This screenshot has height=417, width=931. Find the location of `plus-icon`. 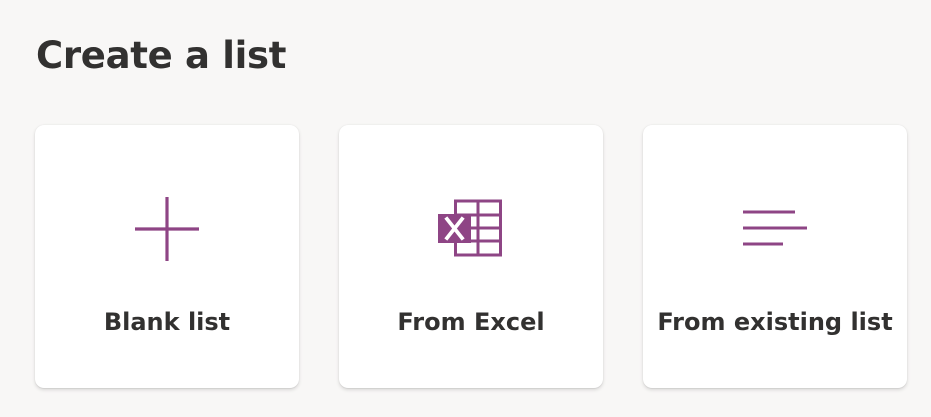

plus-icon is located at coordinates (167, 229).